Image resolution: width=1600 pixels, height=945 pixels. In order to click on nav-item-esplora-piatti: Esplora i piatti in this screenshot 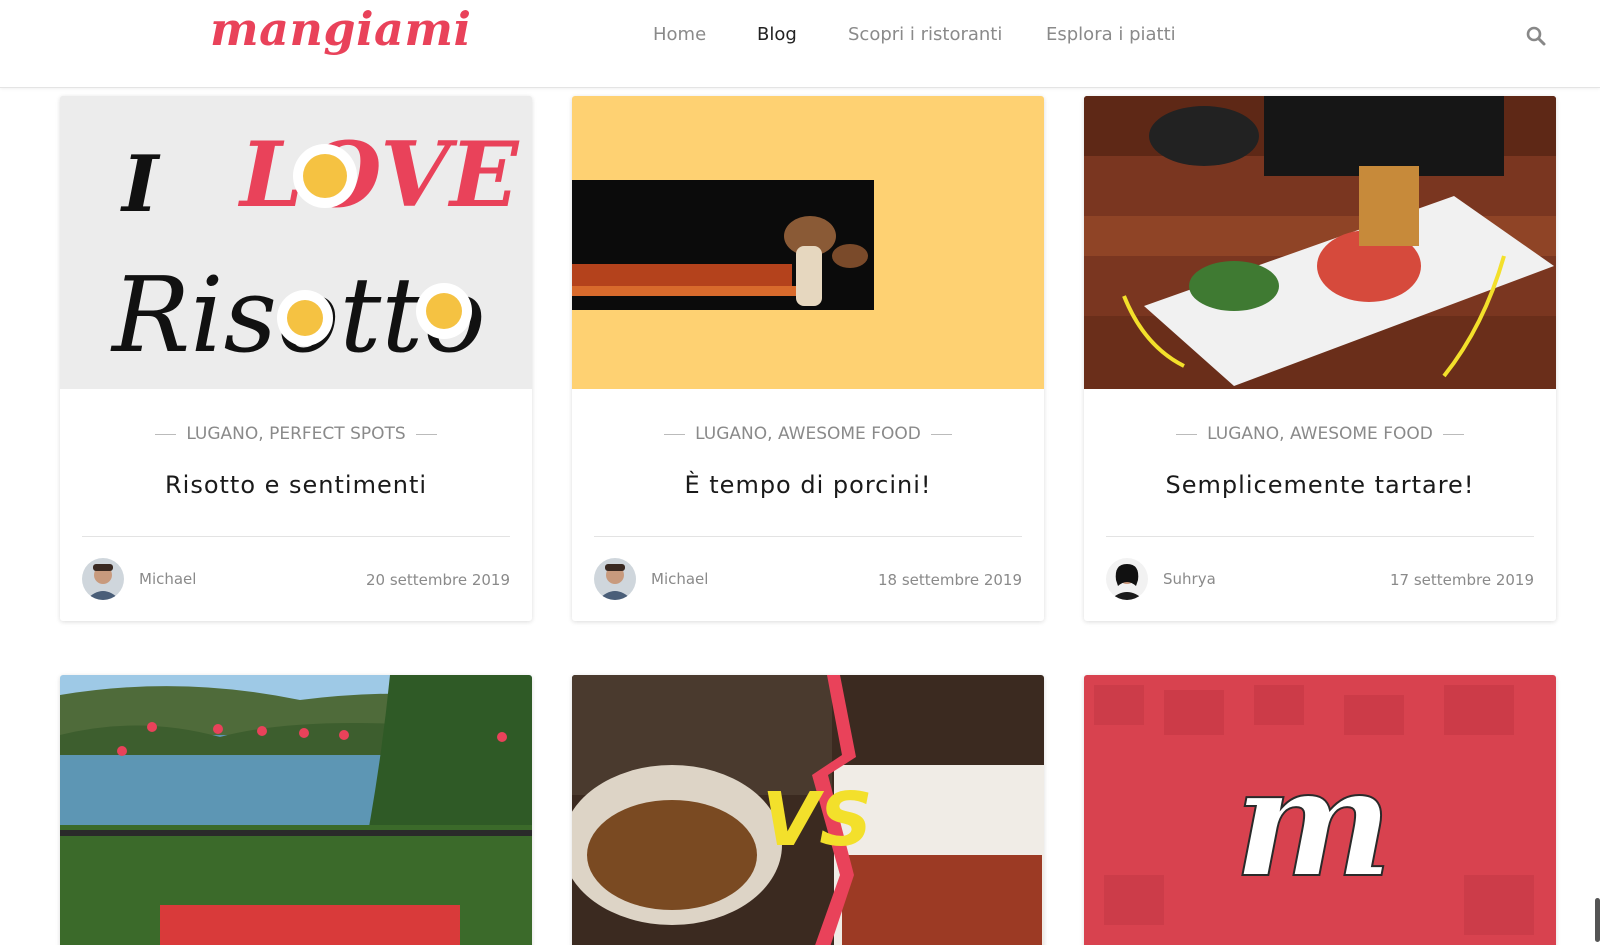, I will do `click(1111, 34)`.